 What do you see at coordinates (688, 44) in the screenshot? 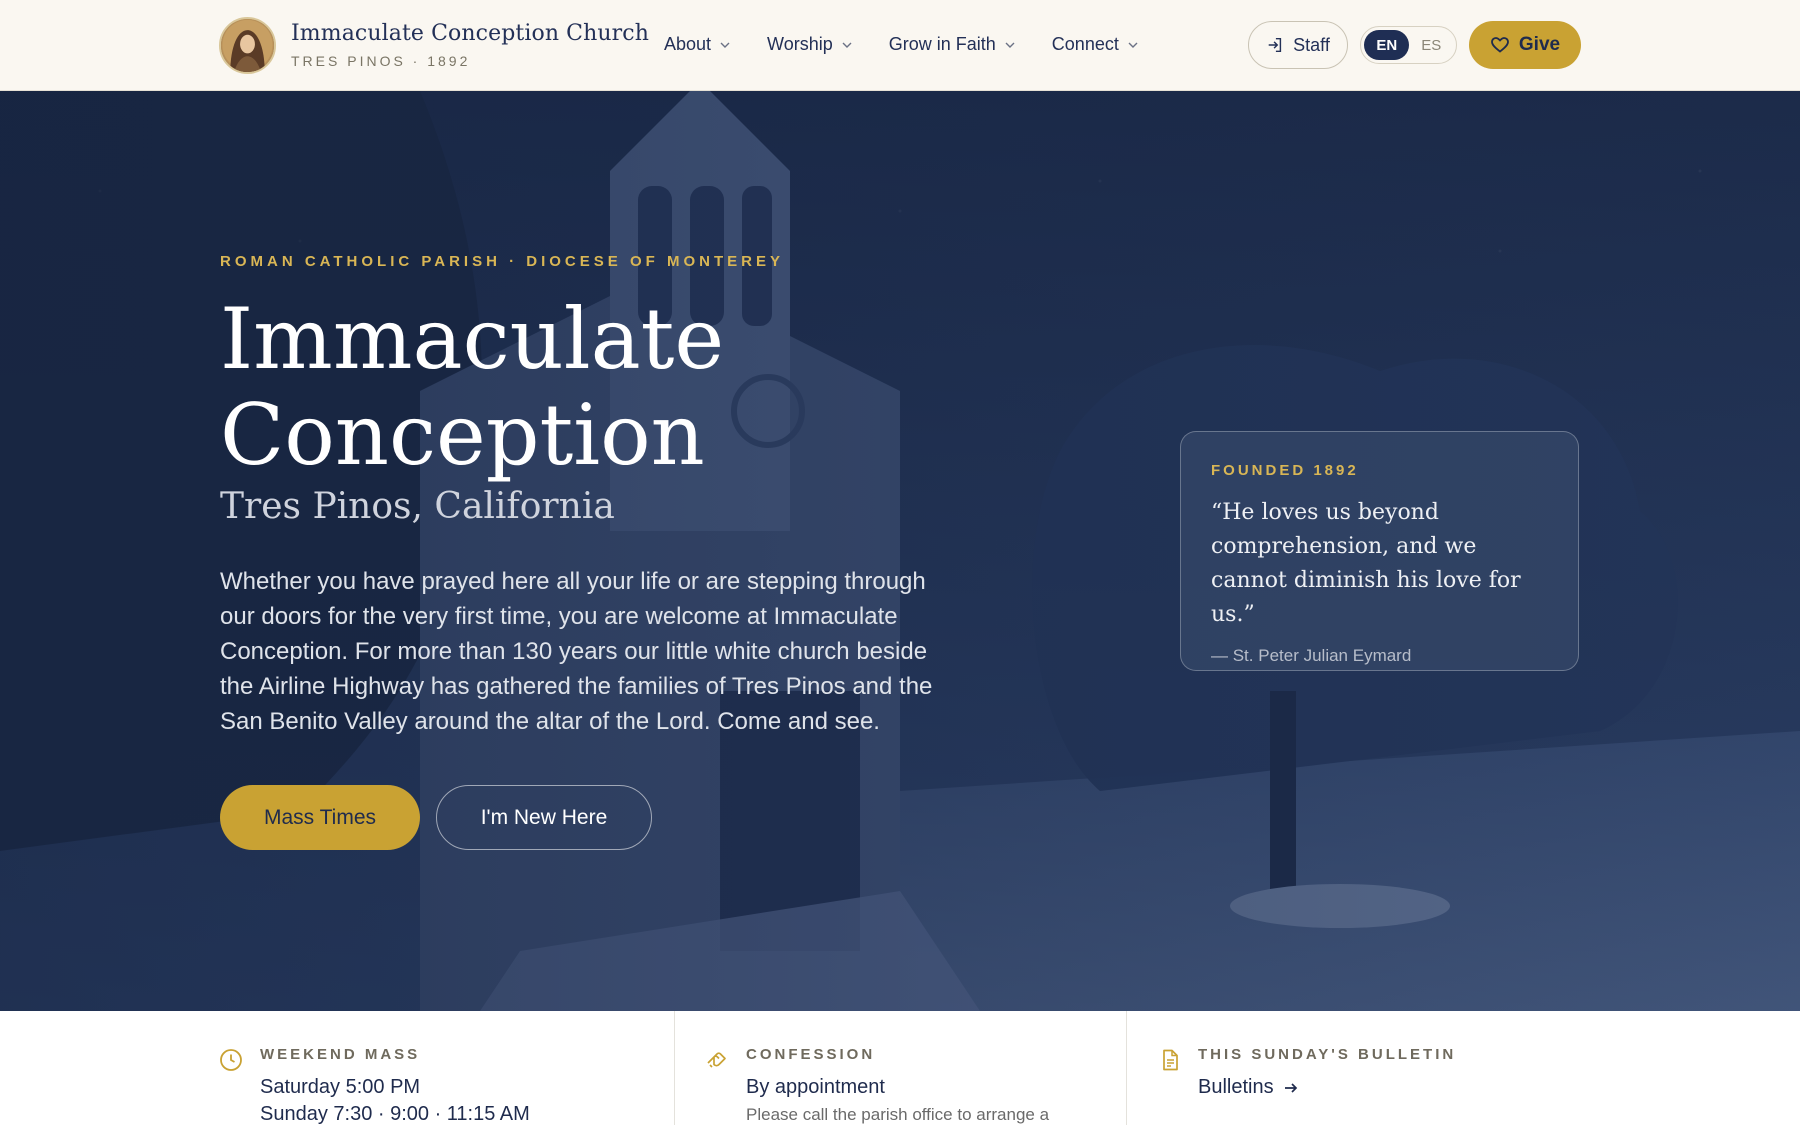
I see `nav-about-label: About` at bounding box center [688, 44].